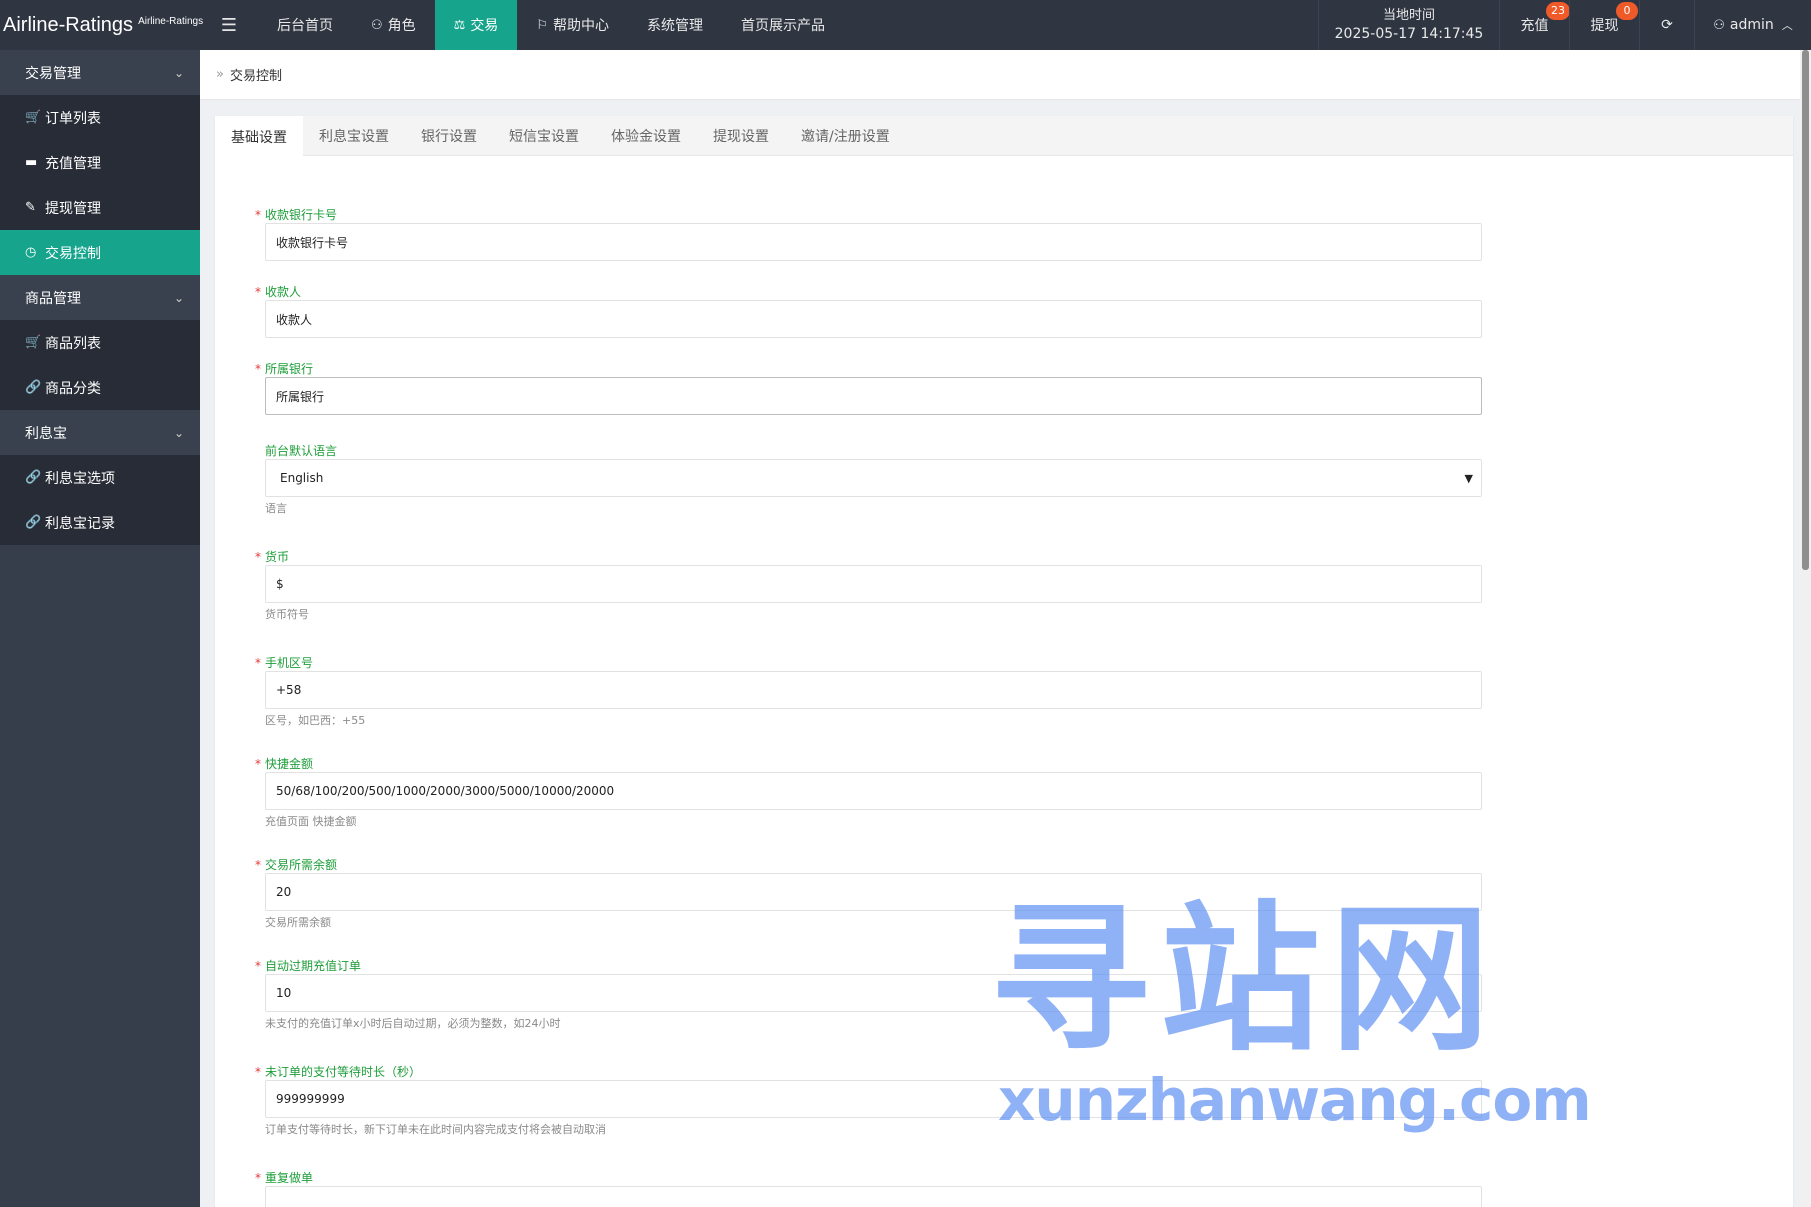 The height and width of the screenshot is (1207, 1811). I want to click on field-required-balance: * 交易所需余额 20 交易所需余额, so click(876, 893).